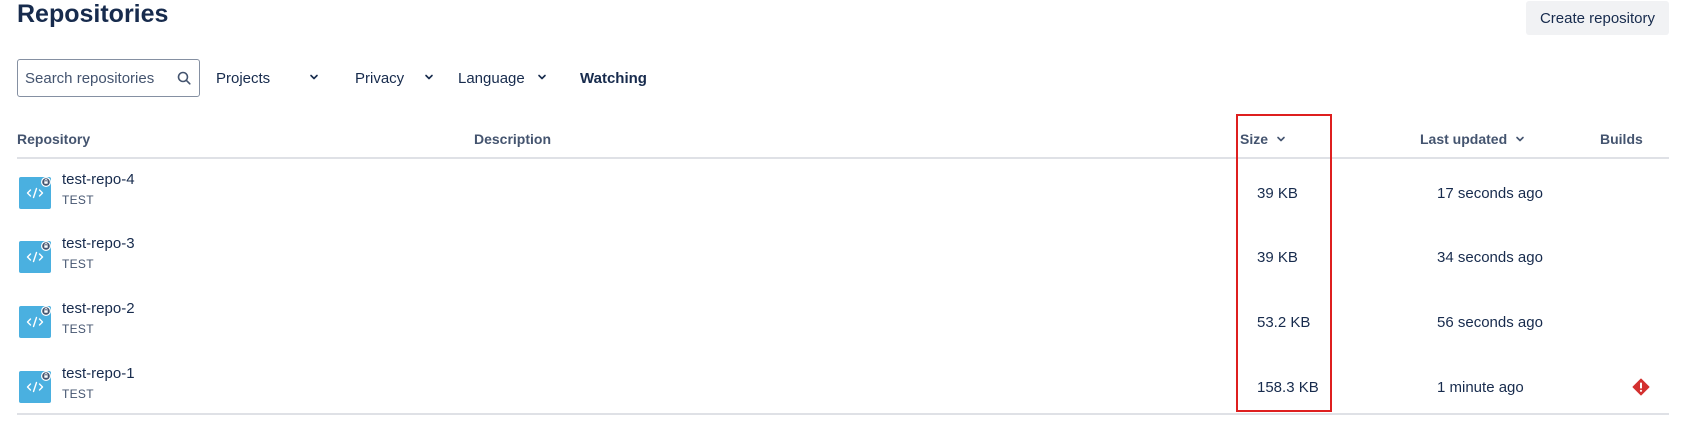 This screenshot has width=1688, height=424. What do you see at coordinates (1472, 139) in the screenshot?
I see `column-header-last-updated: Last updated` at bounding box center [1472, 139].